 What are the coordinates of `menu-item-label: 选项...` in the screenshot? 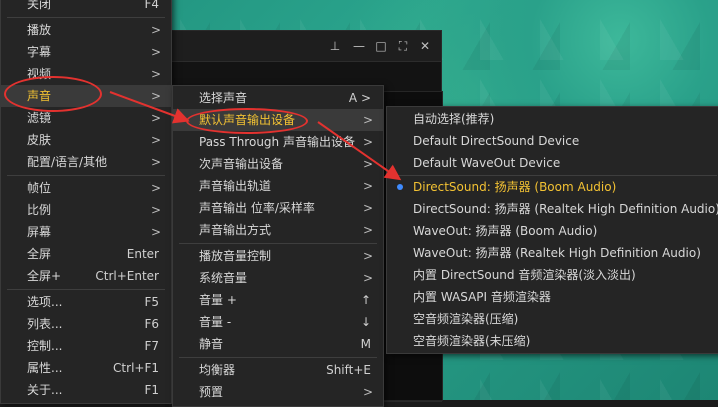 It's located at (45, 302).